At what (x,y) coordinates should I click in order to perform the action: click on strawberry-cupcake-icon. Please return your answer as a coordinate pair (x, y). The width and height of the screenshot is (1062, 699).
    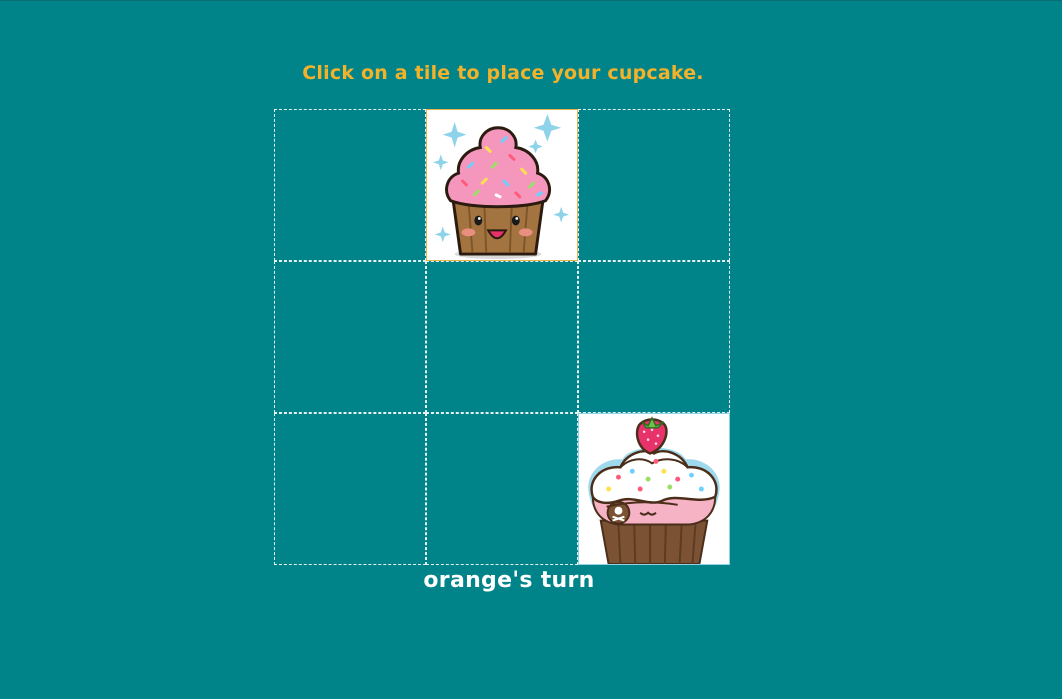
    Looking at the image, I should click on (654, 490).